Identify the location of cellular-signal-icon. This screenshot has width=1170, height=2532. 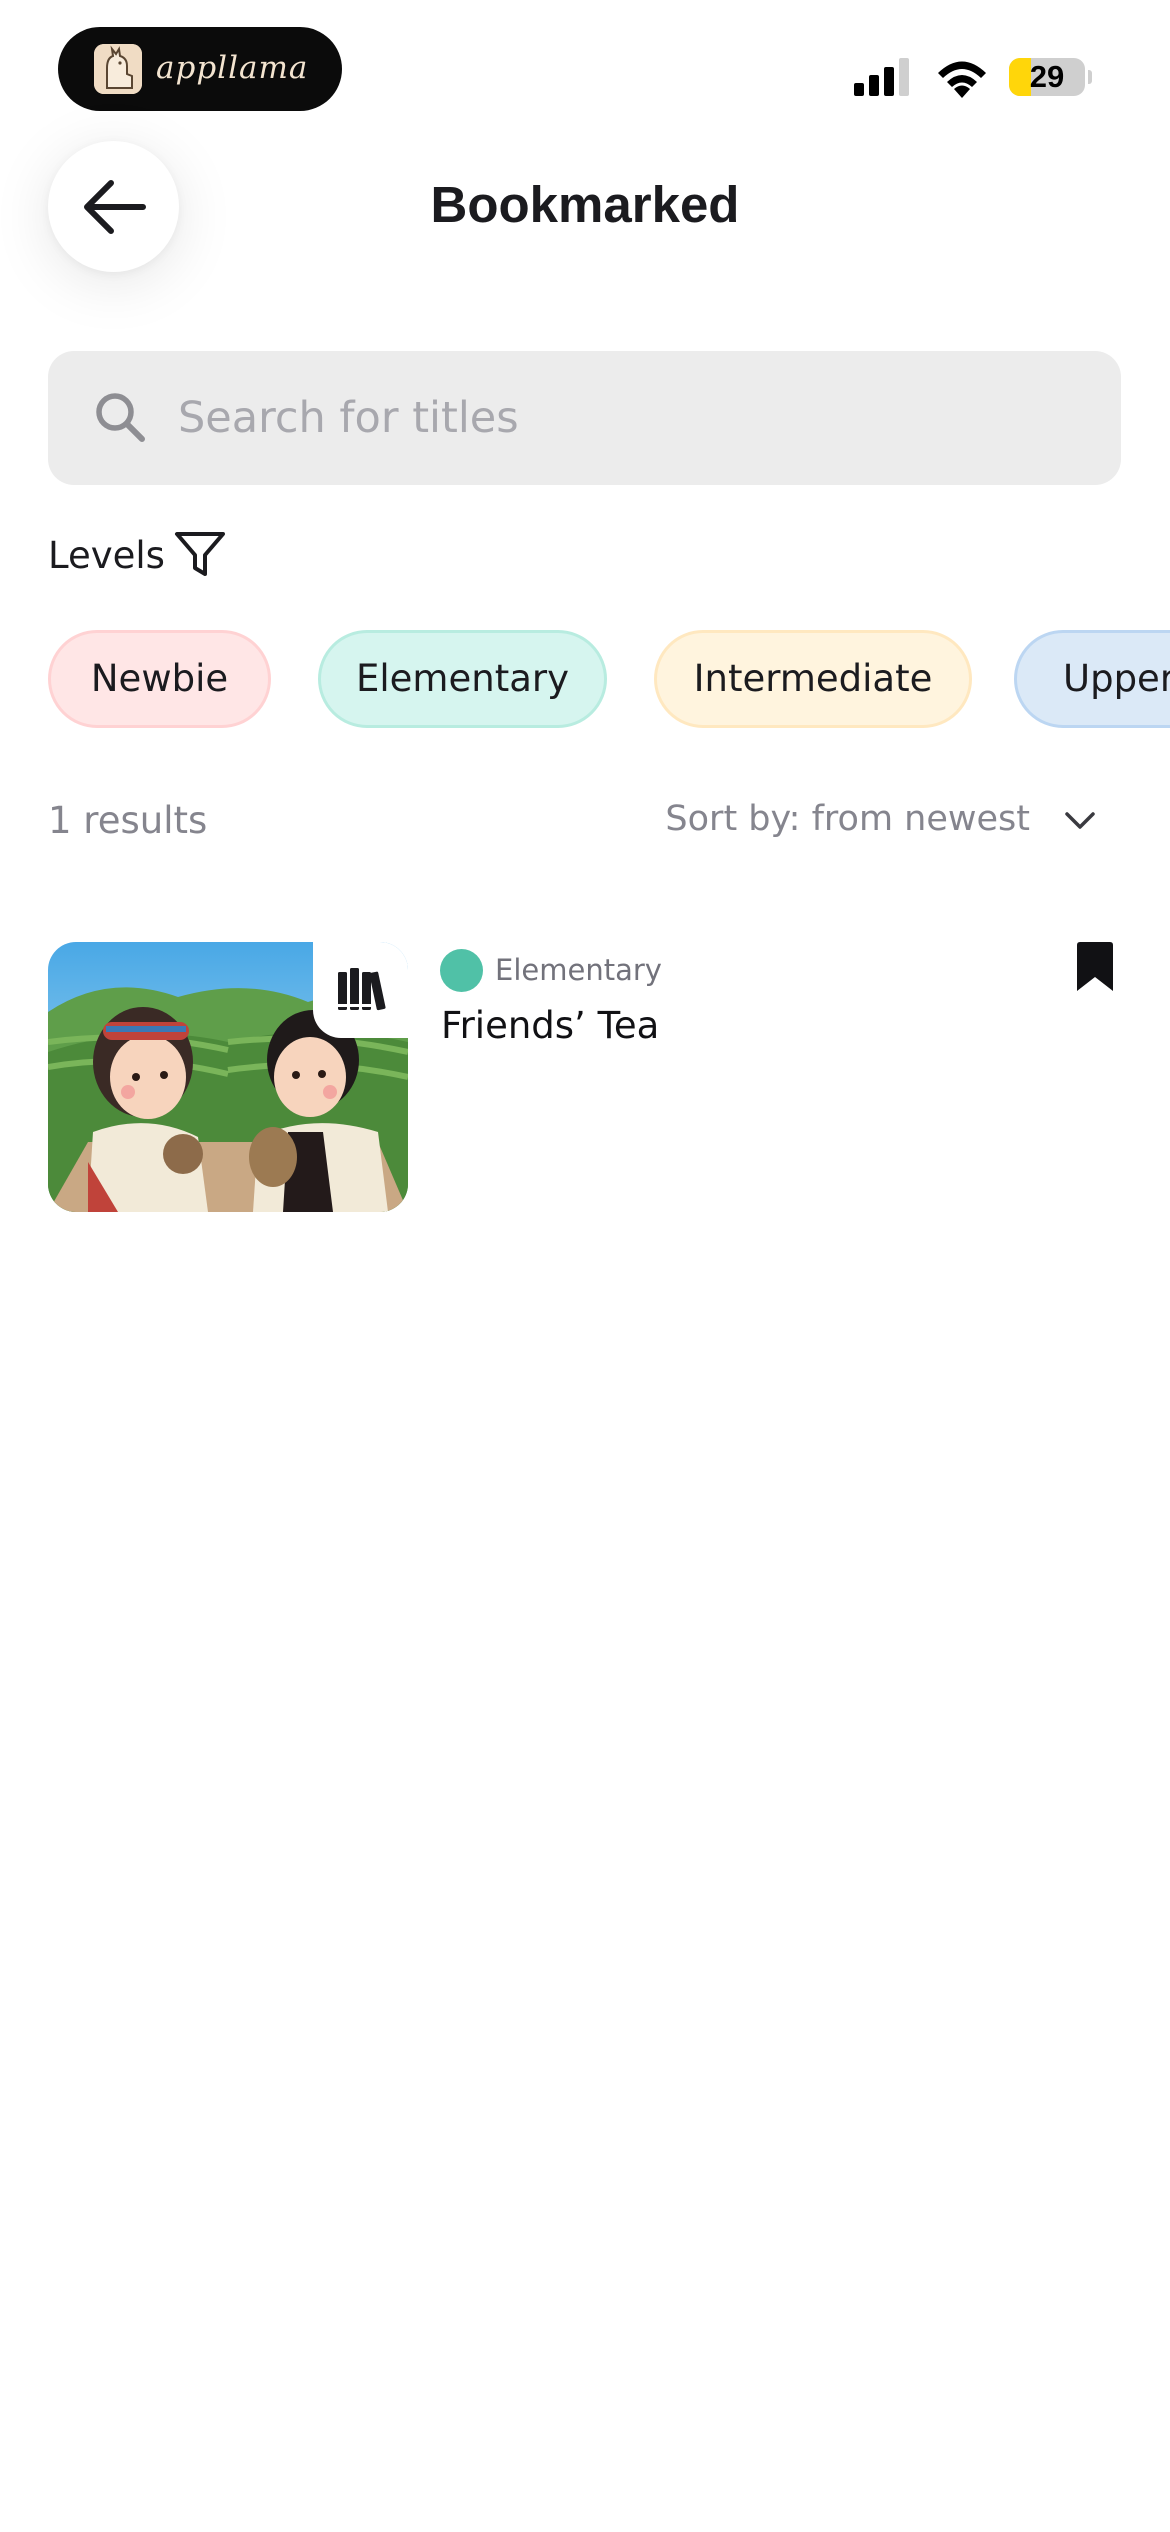
(884, 79).